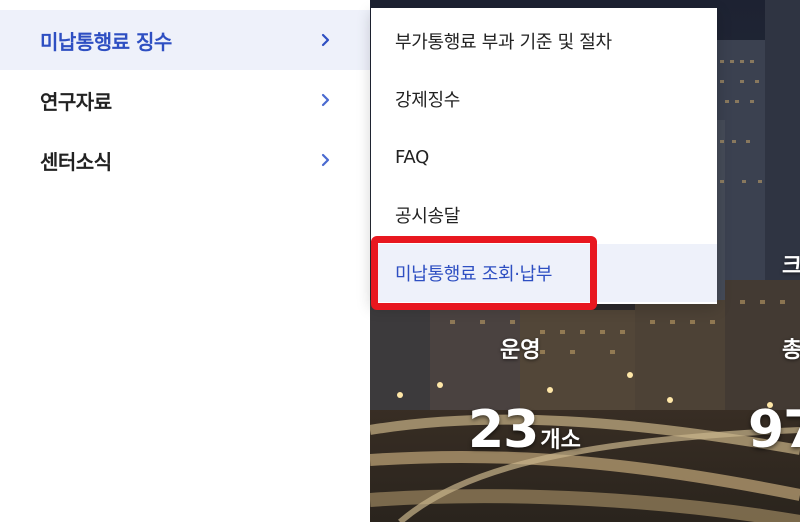  Describe the element at coordinates (185, 100) in the screenshot. I see `nav-item-research-materials: 연구자료` at that location.